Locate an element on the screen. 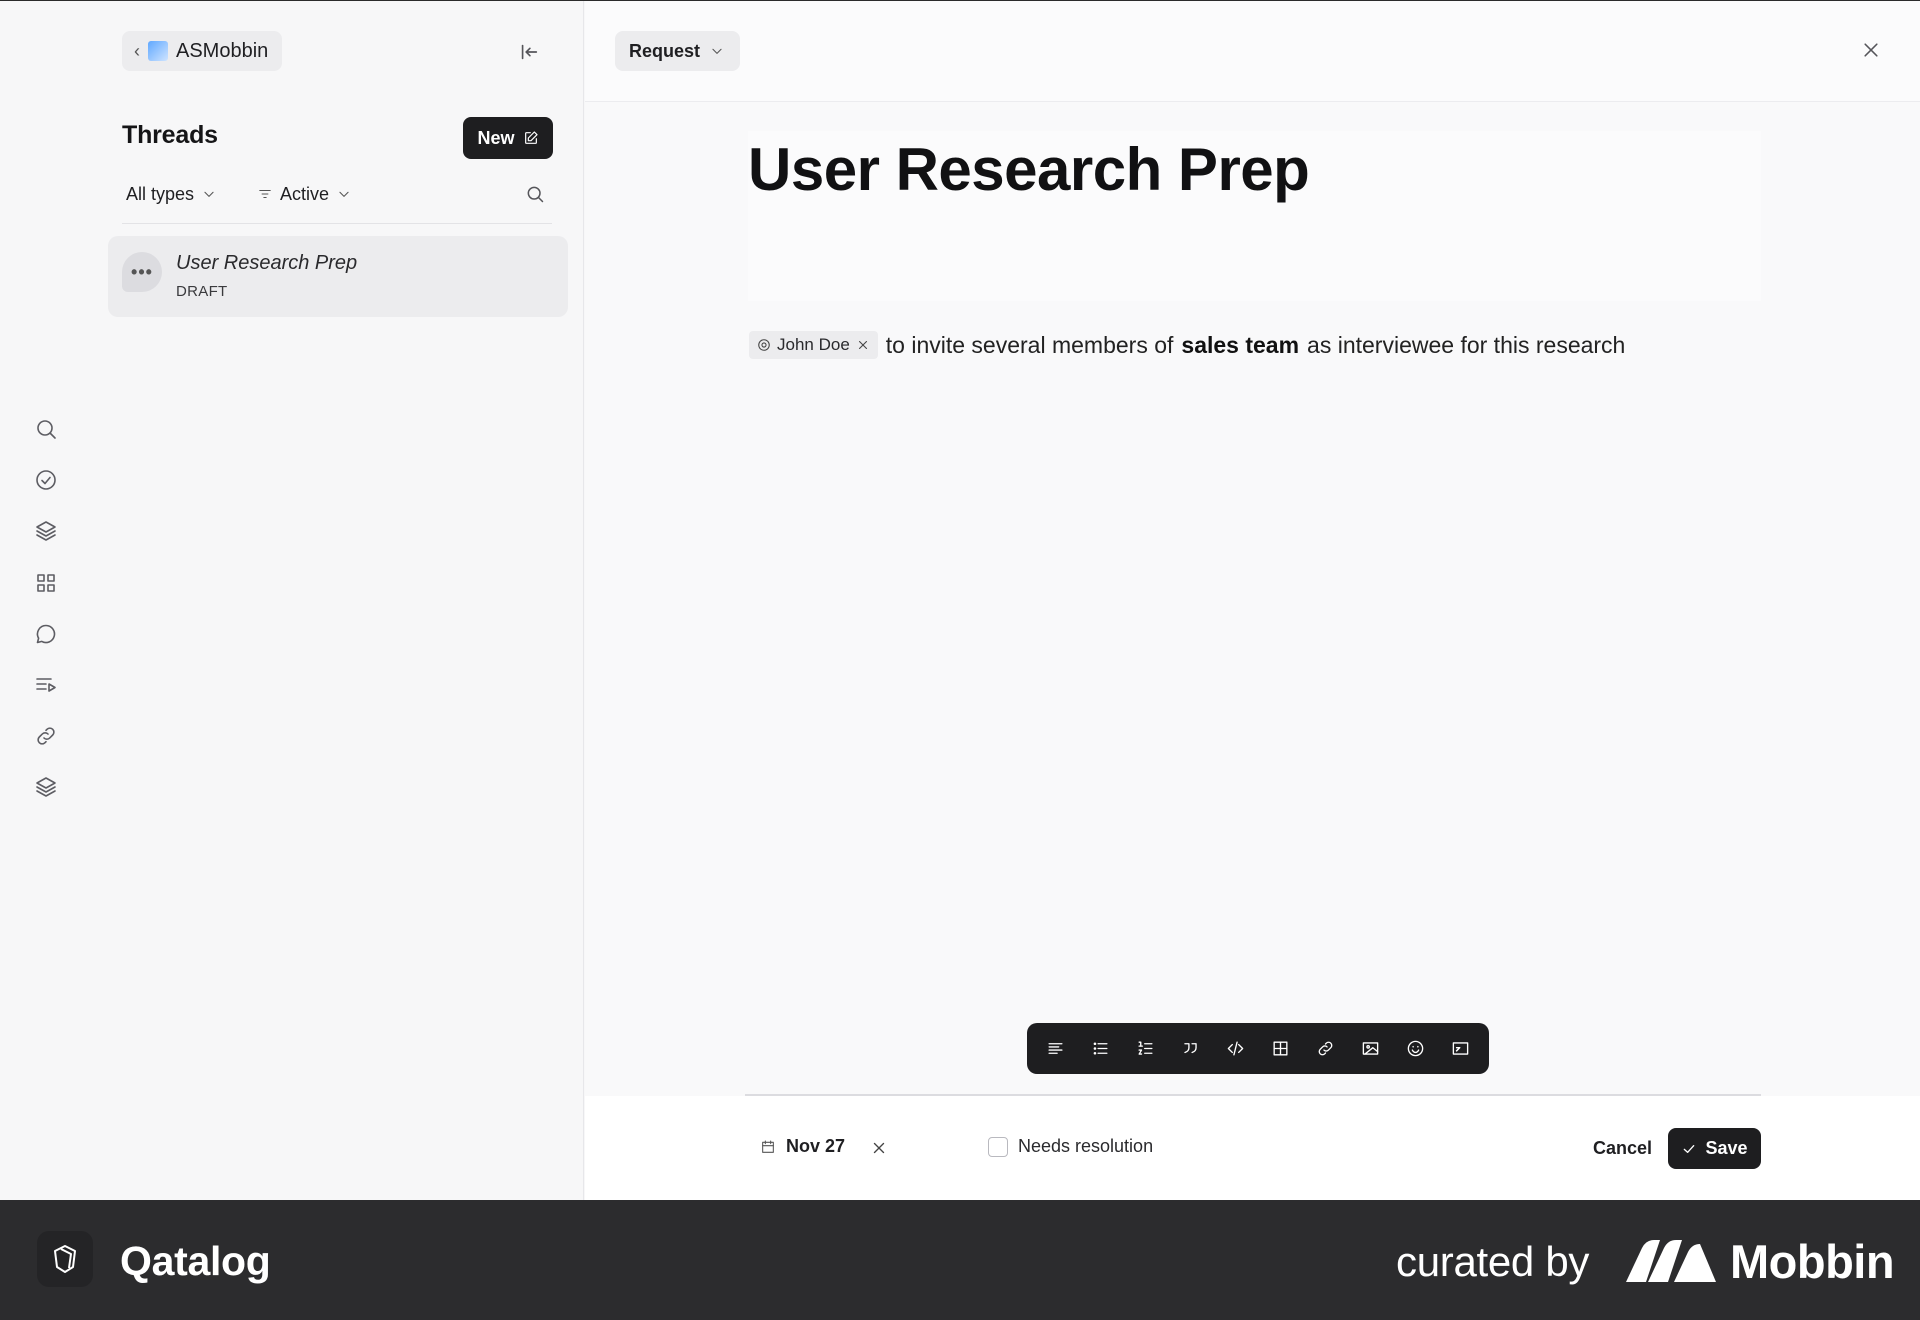 The height and width of the screenshot is (1320, 1920). needs-resolution-checkbox is located at coordinates (998, 1146).